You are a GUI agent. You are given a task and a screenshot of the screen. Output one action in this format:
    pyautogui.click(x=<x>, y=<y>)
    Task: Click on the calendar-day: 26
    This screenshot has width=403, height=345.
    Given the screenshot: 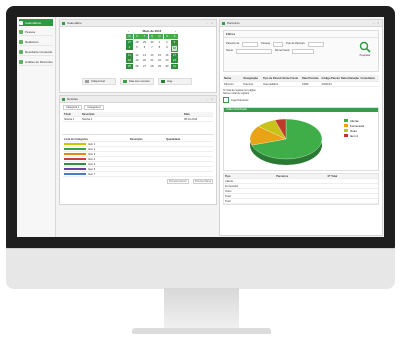 What is the action you would take?
    pyautogui.click(x=137, y=66)
    